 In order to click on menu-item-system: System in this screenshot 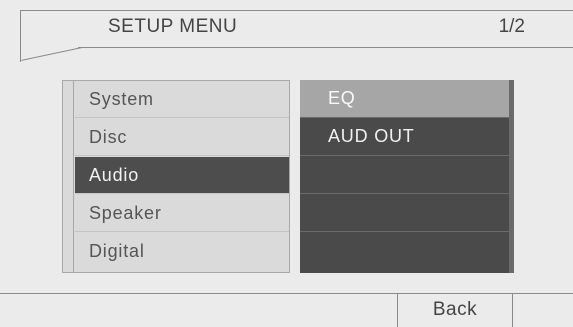, I will do `click(182, 99)`.